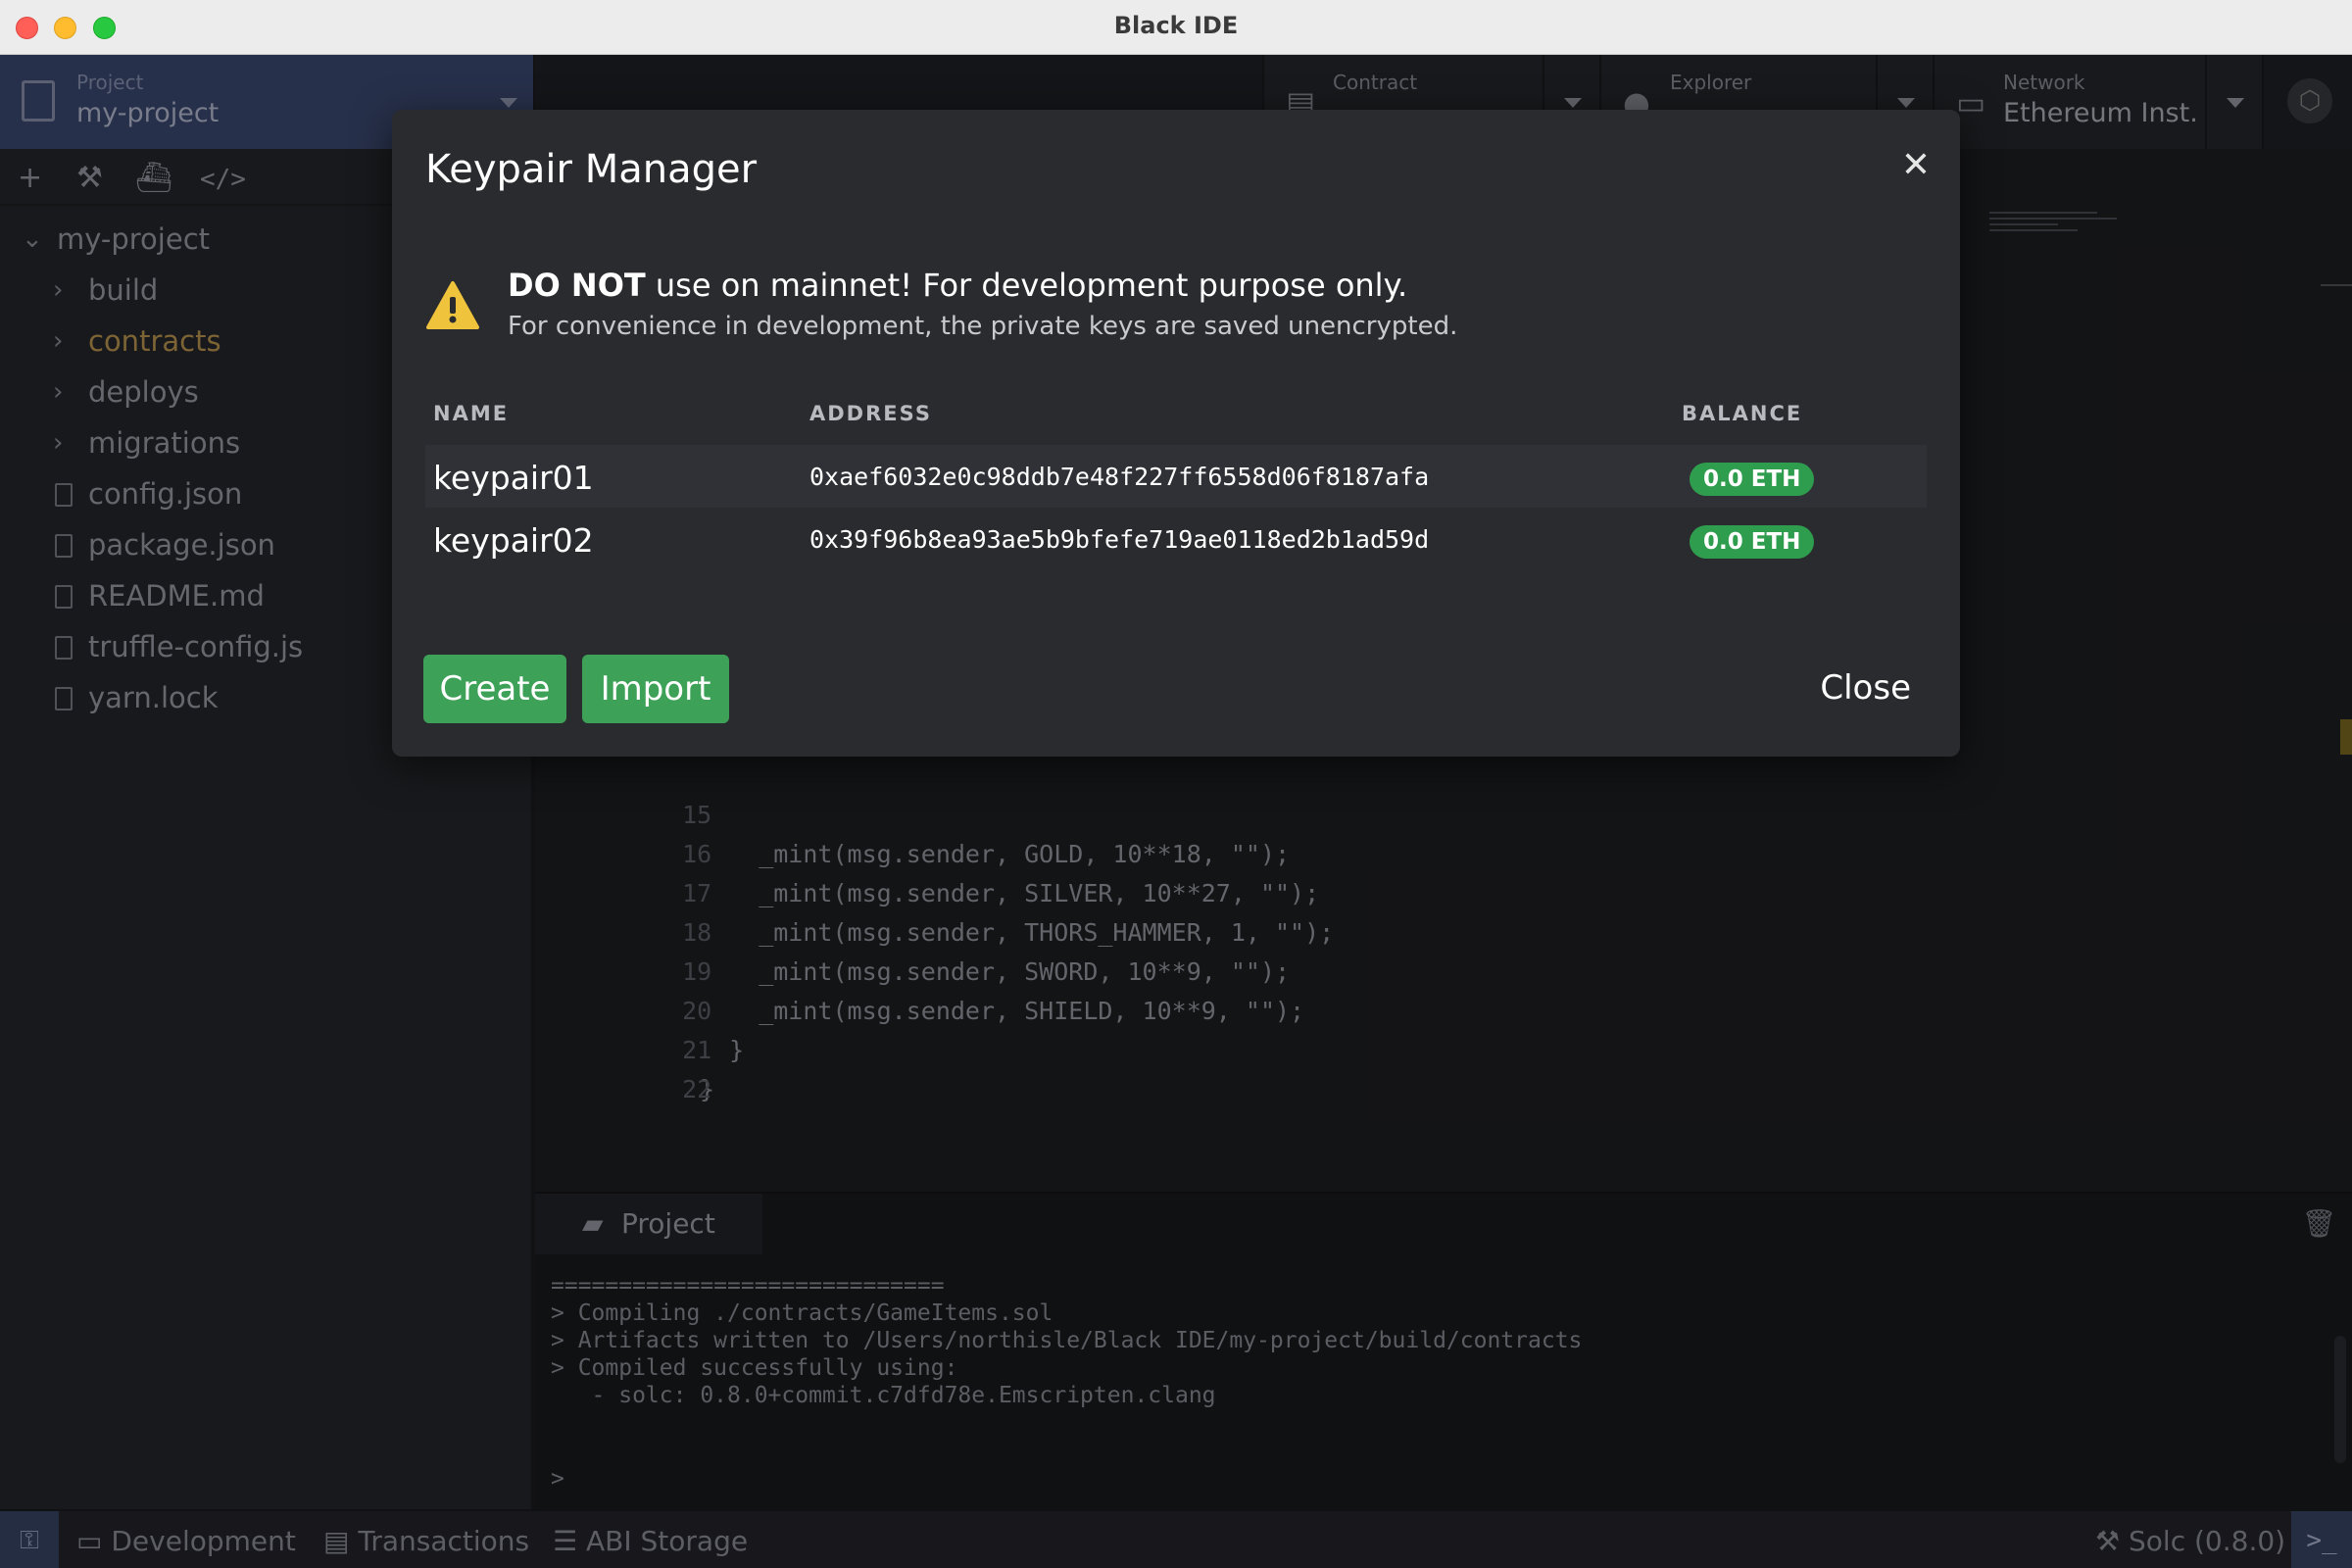  Describe the element at coordinates (655, 689) in the screenshot. I see `import-button: Import` at that location.